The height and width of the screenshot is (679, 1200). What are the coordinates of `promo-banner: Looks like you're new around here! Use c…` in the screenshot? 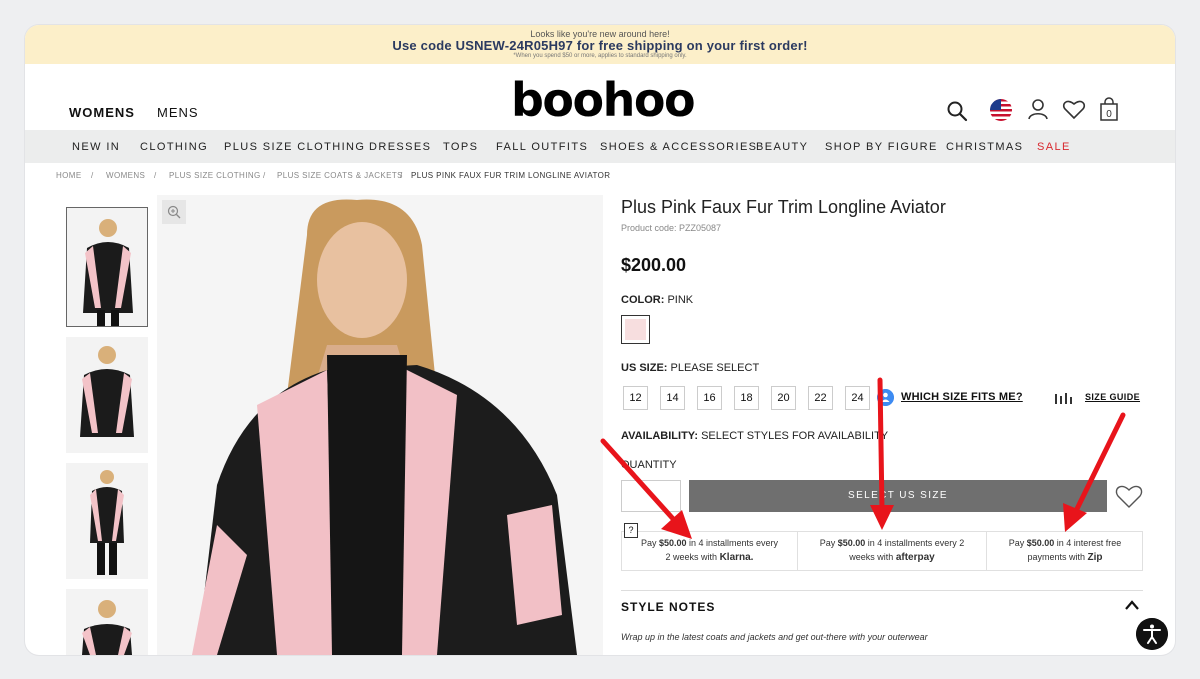 It's located at (600, 44).